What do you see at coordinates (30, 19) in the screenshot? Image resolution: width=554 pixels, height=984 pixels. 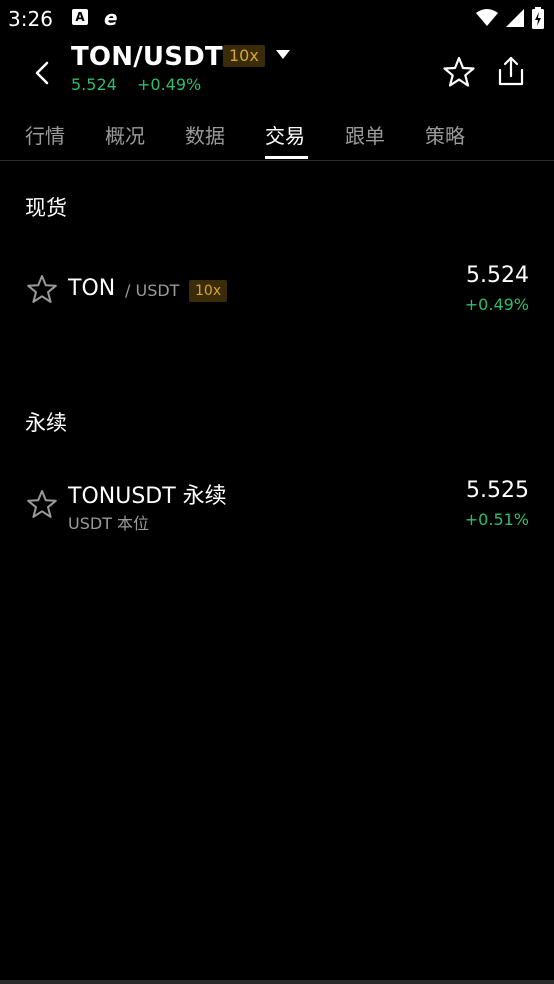 I see `status-time: 3:26` at bounding box center [30, 19].